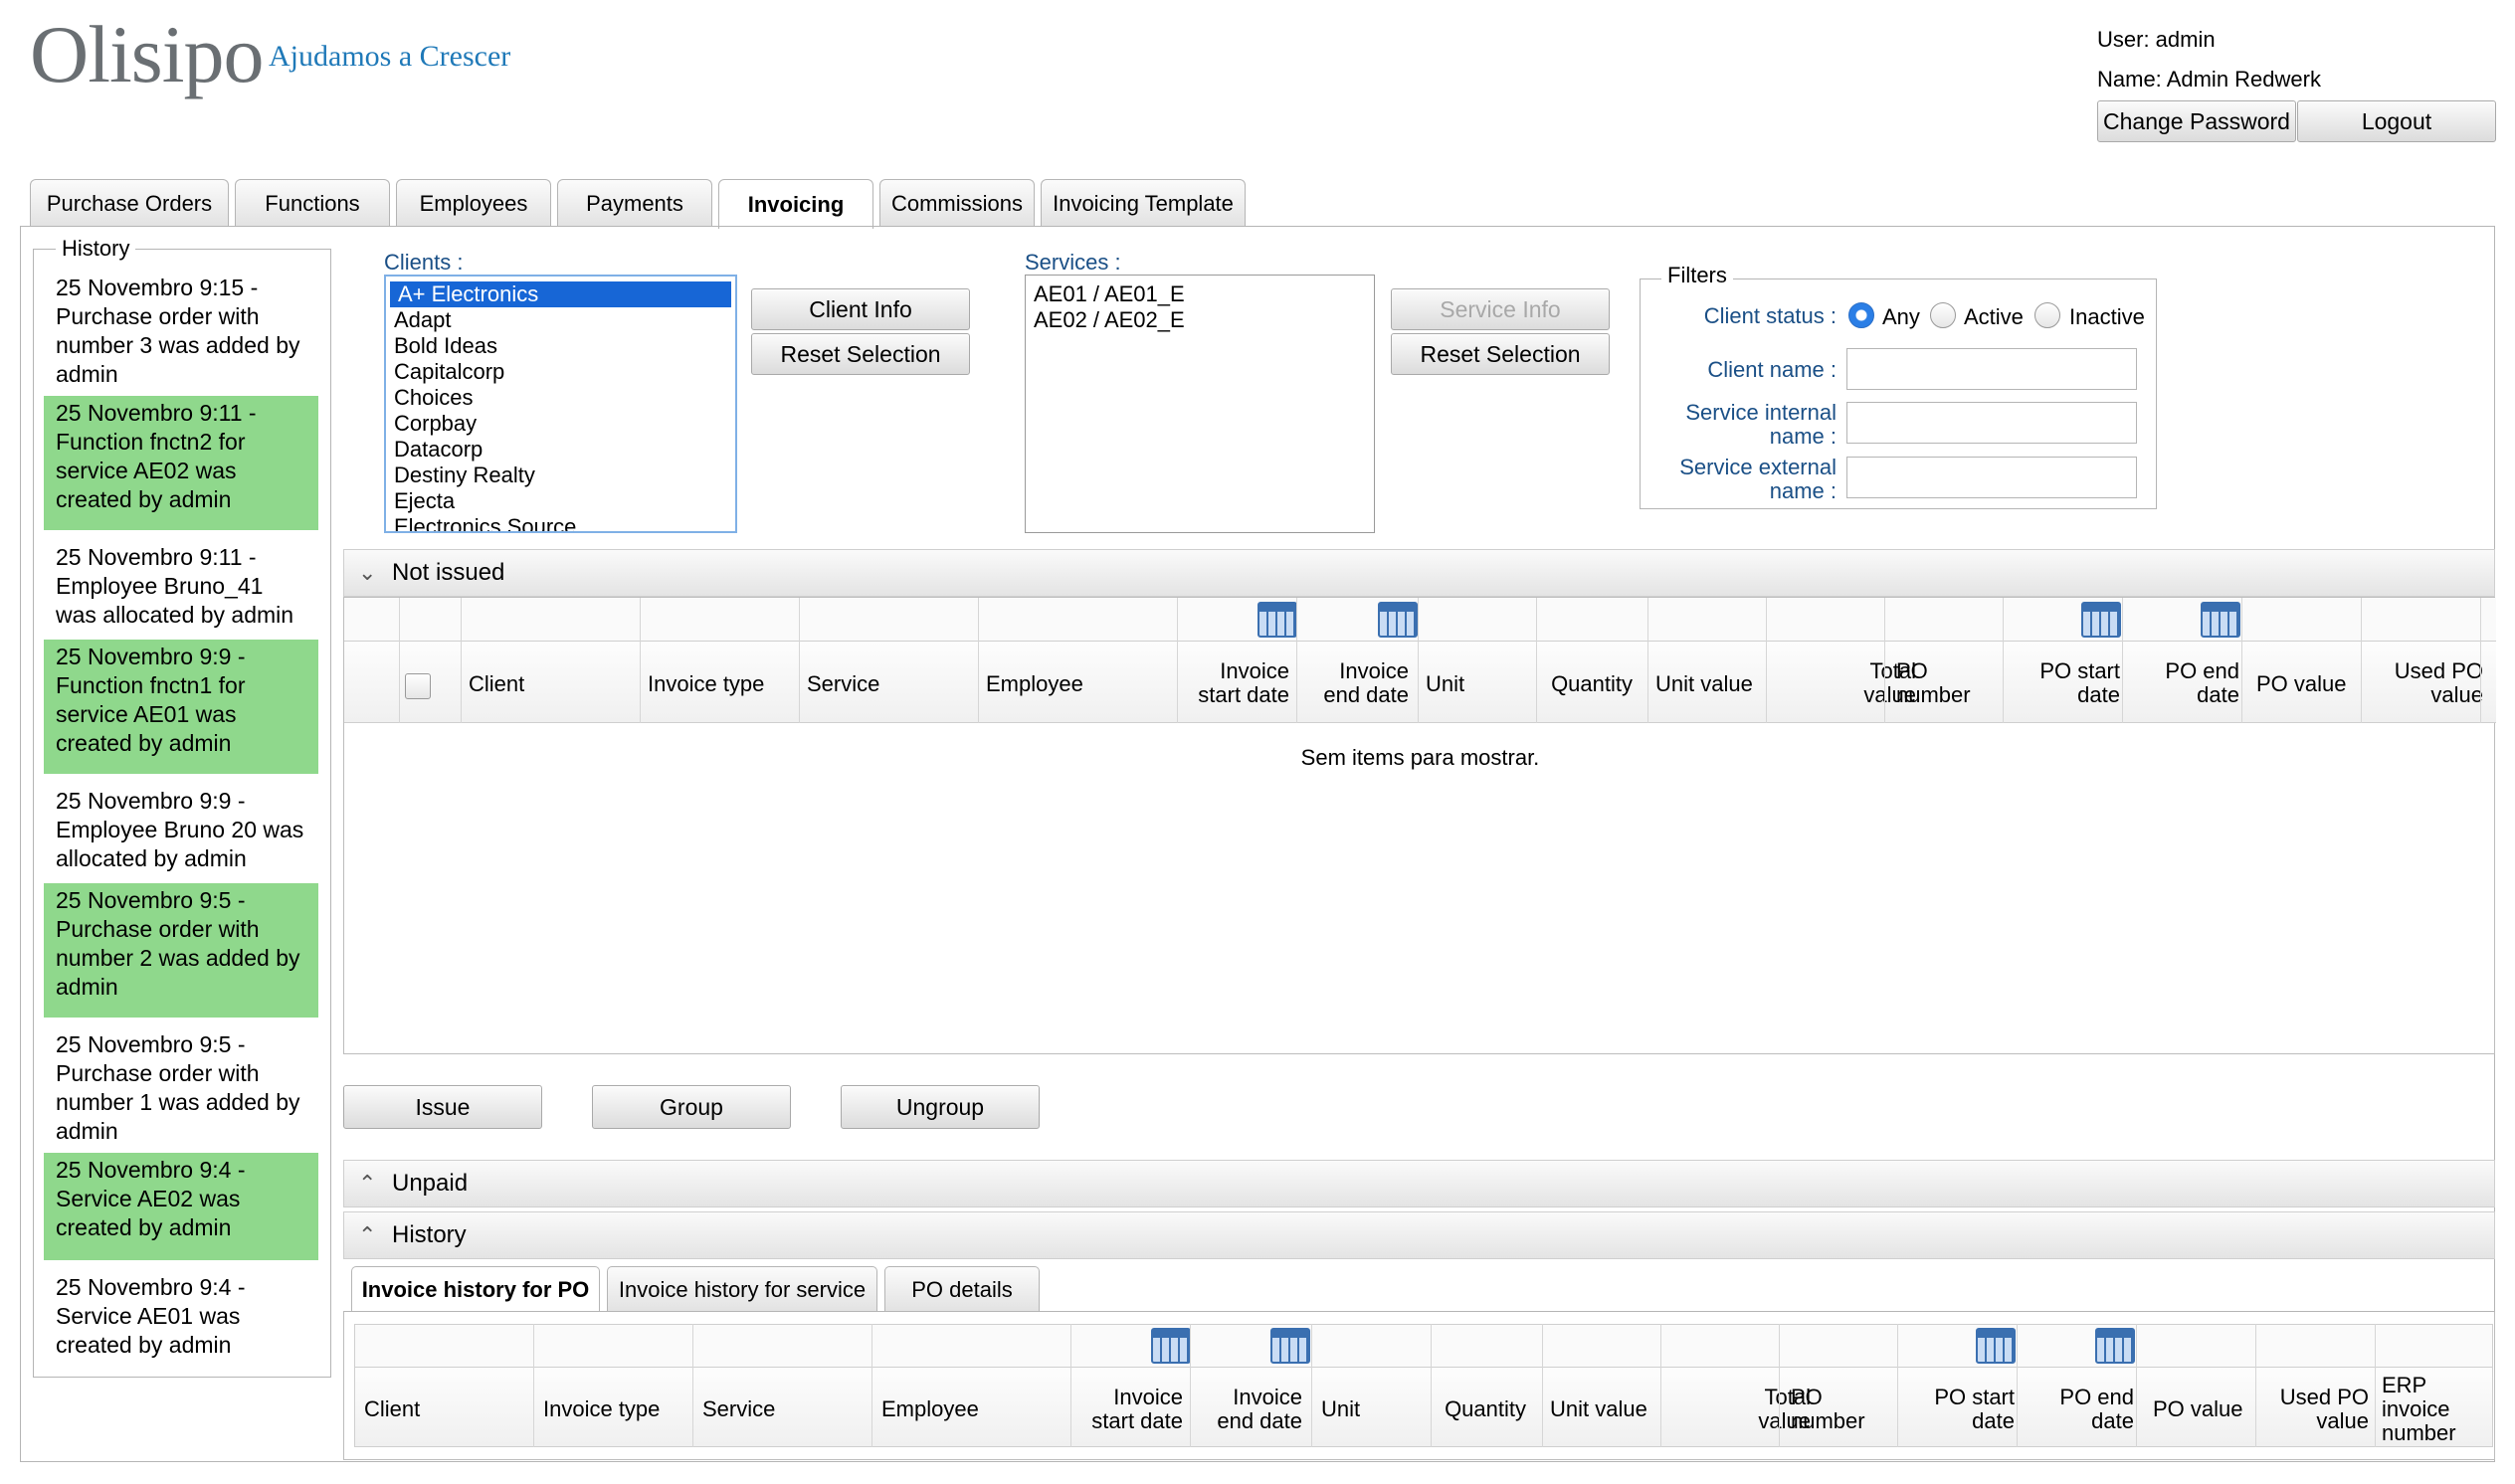 The width and height of the screenshot is (2515, 1484). I want to click on hist-col-client: Client, so click(392, 1409).